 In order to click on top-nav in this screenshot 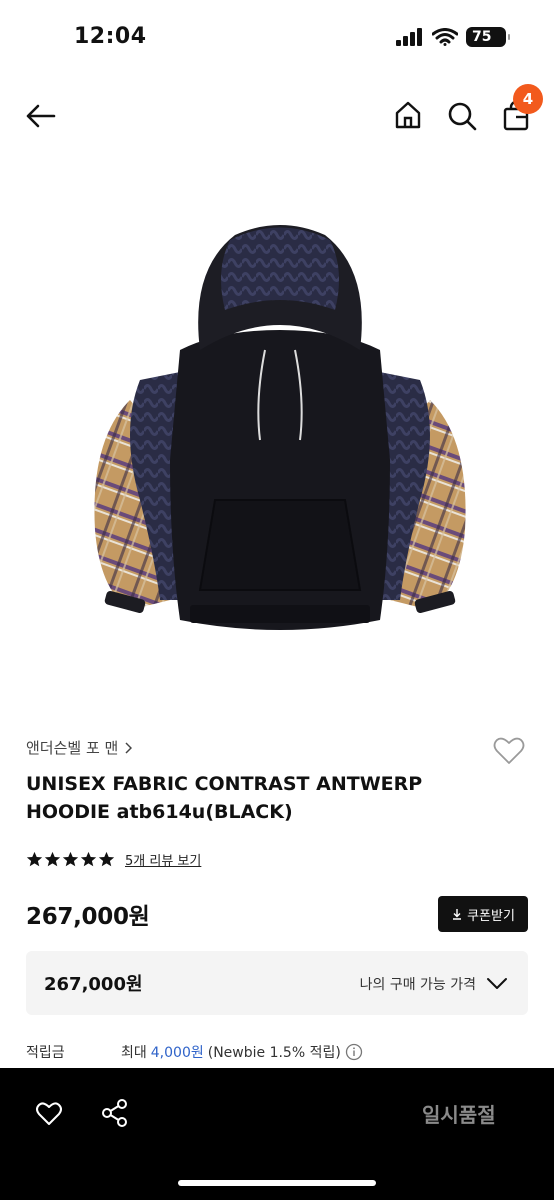, I will do `click(277, 115)`.